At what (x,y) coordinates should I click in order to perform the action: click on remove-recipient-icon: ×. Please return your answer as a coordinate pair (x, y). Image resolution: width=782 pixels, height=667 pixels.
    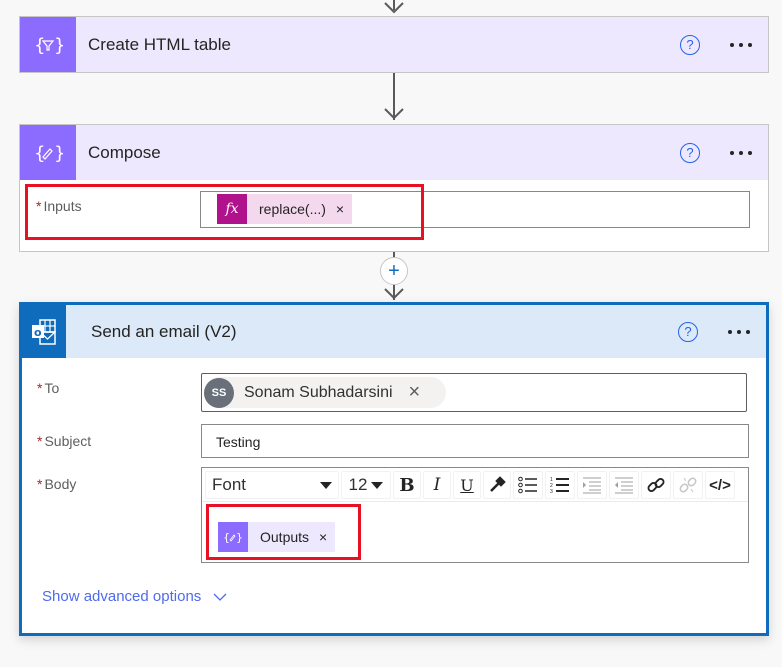
    Looking at the image, I should click on (415, 392).